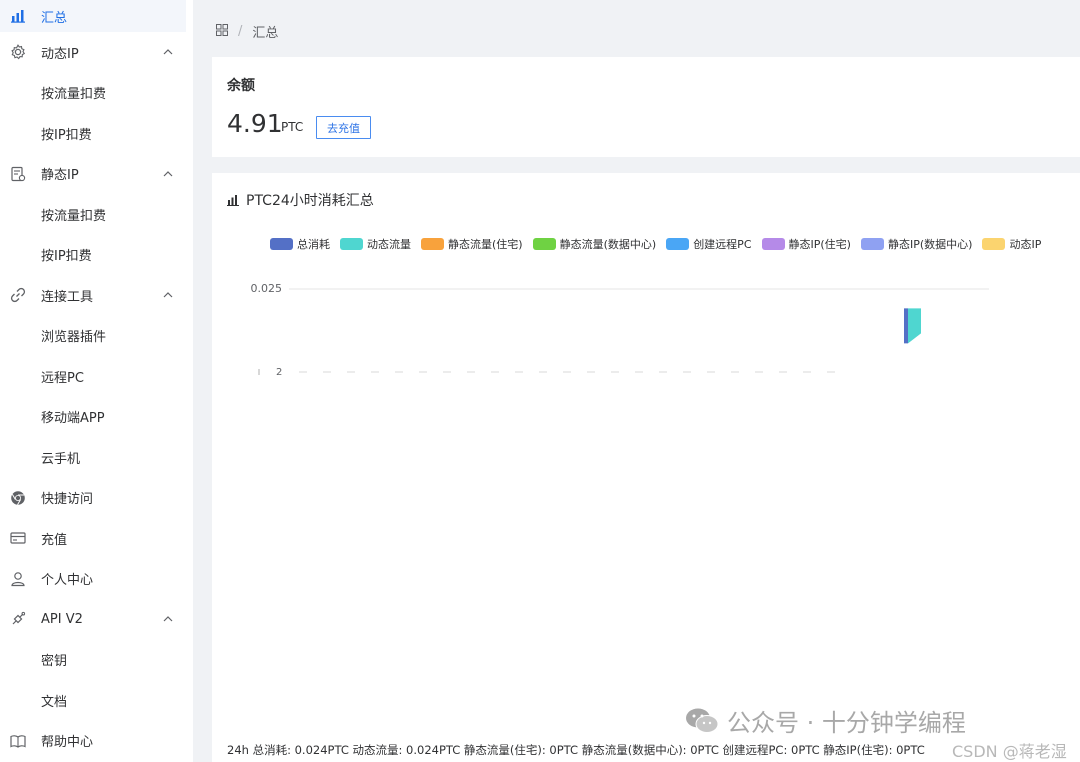 This screenshot has width=1080, height=762. Describe the element at coordinates (1009, 751) in the screenshot. I see `watermark-sub: CSDN @蒋老湿` at that location.